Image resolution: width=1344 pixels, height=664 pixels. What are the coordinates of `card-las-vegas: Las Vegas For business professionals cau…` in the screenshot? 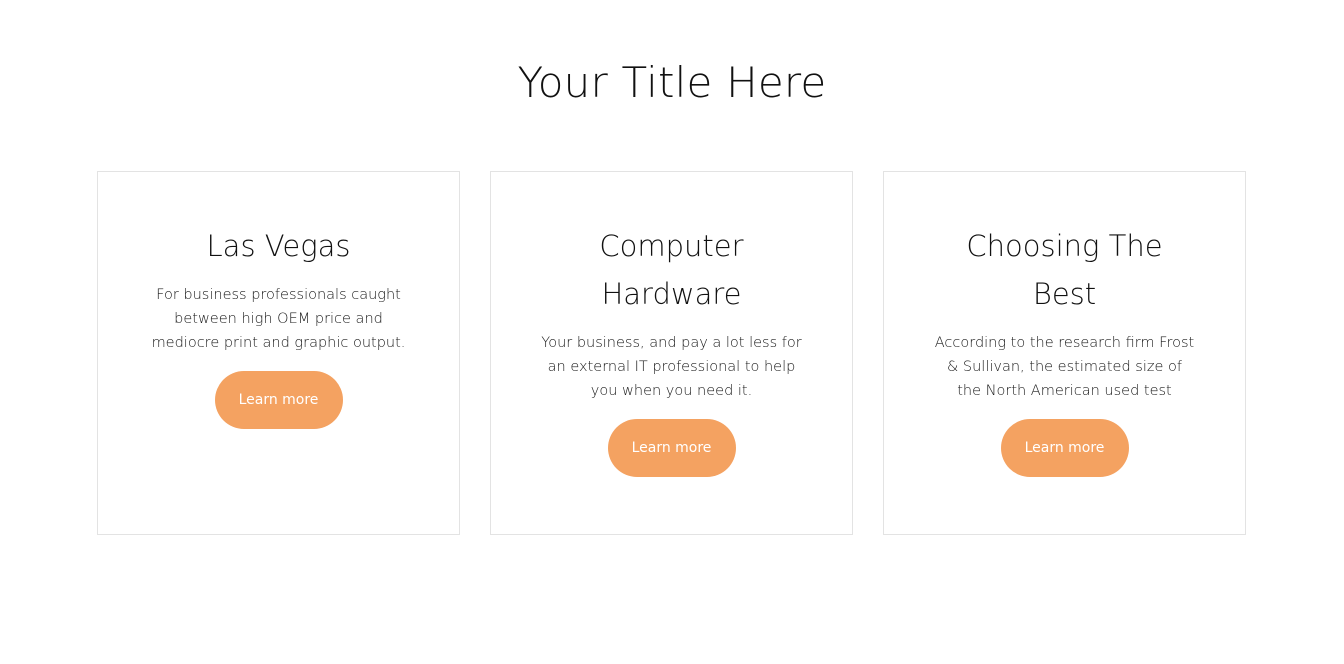 It's located at (278, 353).